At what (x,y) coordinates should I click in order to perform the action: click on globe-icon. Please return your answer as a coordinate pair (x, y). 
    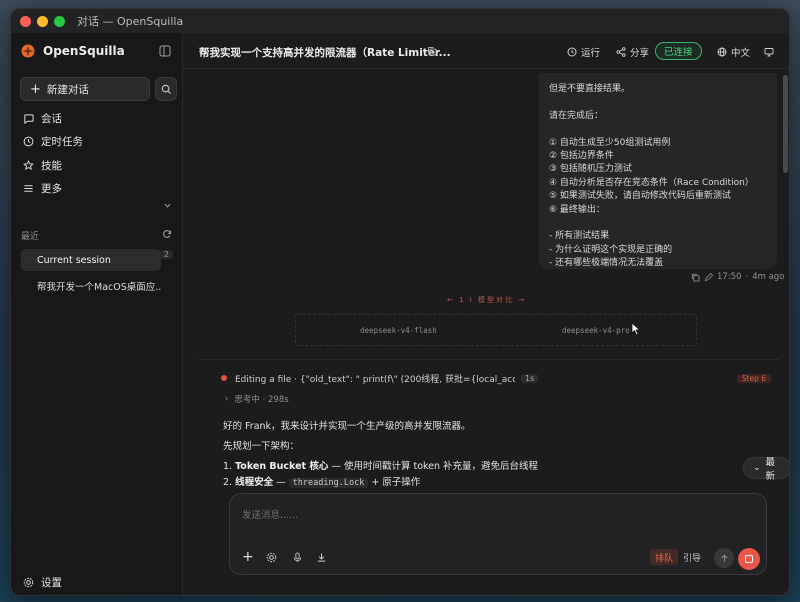
    Looking at the image, I should click on (722, 52).